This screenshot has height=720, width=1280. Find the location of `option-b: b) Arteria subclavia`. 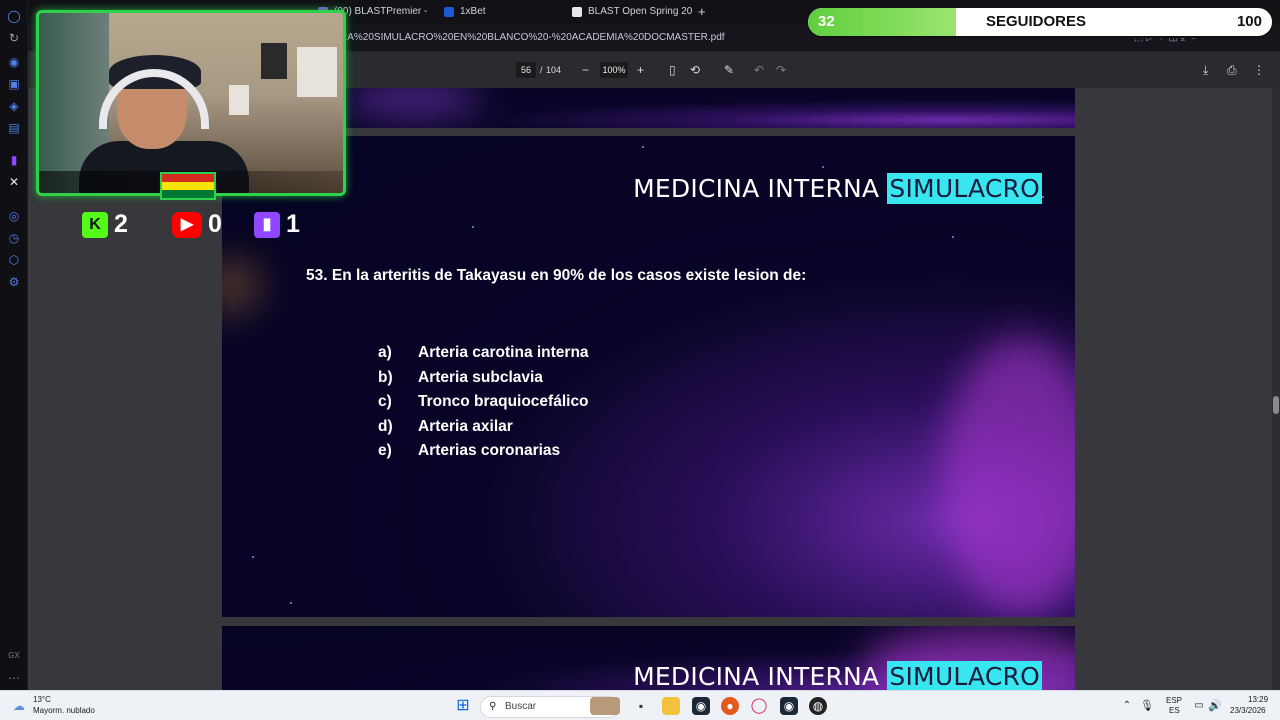

option-b: b) Arteria subclavia is located at coordinates (460, 378).